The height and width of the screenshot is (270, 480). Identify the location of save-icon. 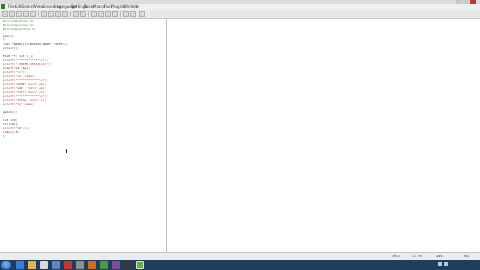
(19, 14).